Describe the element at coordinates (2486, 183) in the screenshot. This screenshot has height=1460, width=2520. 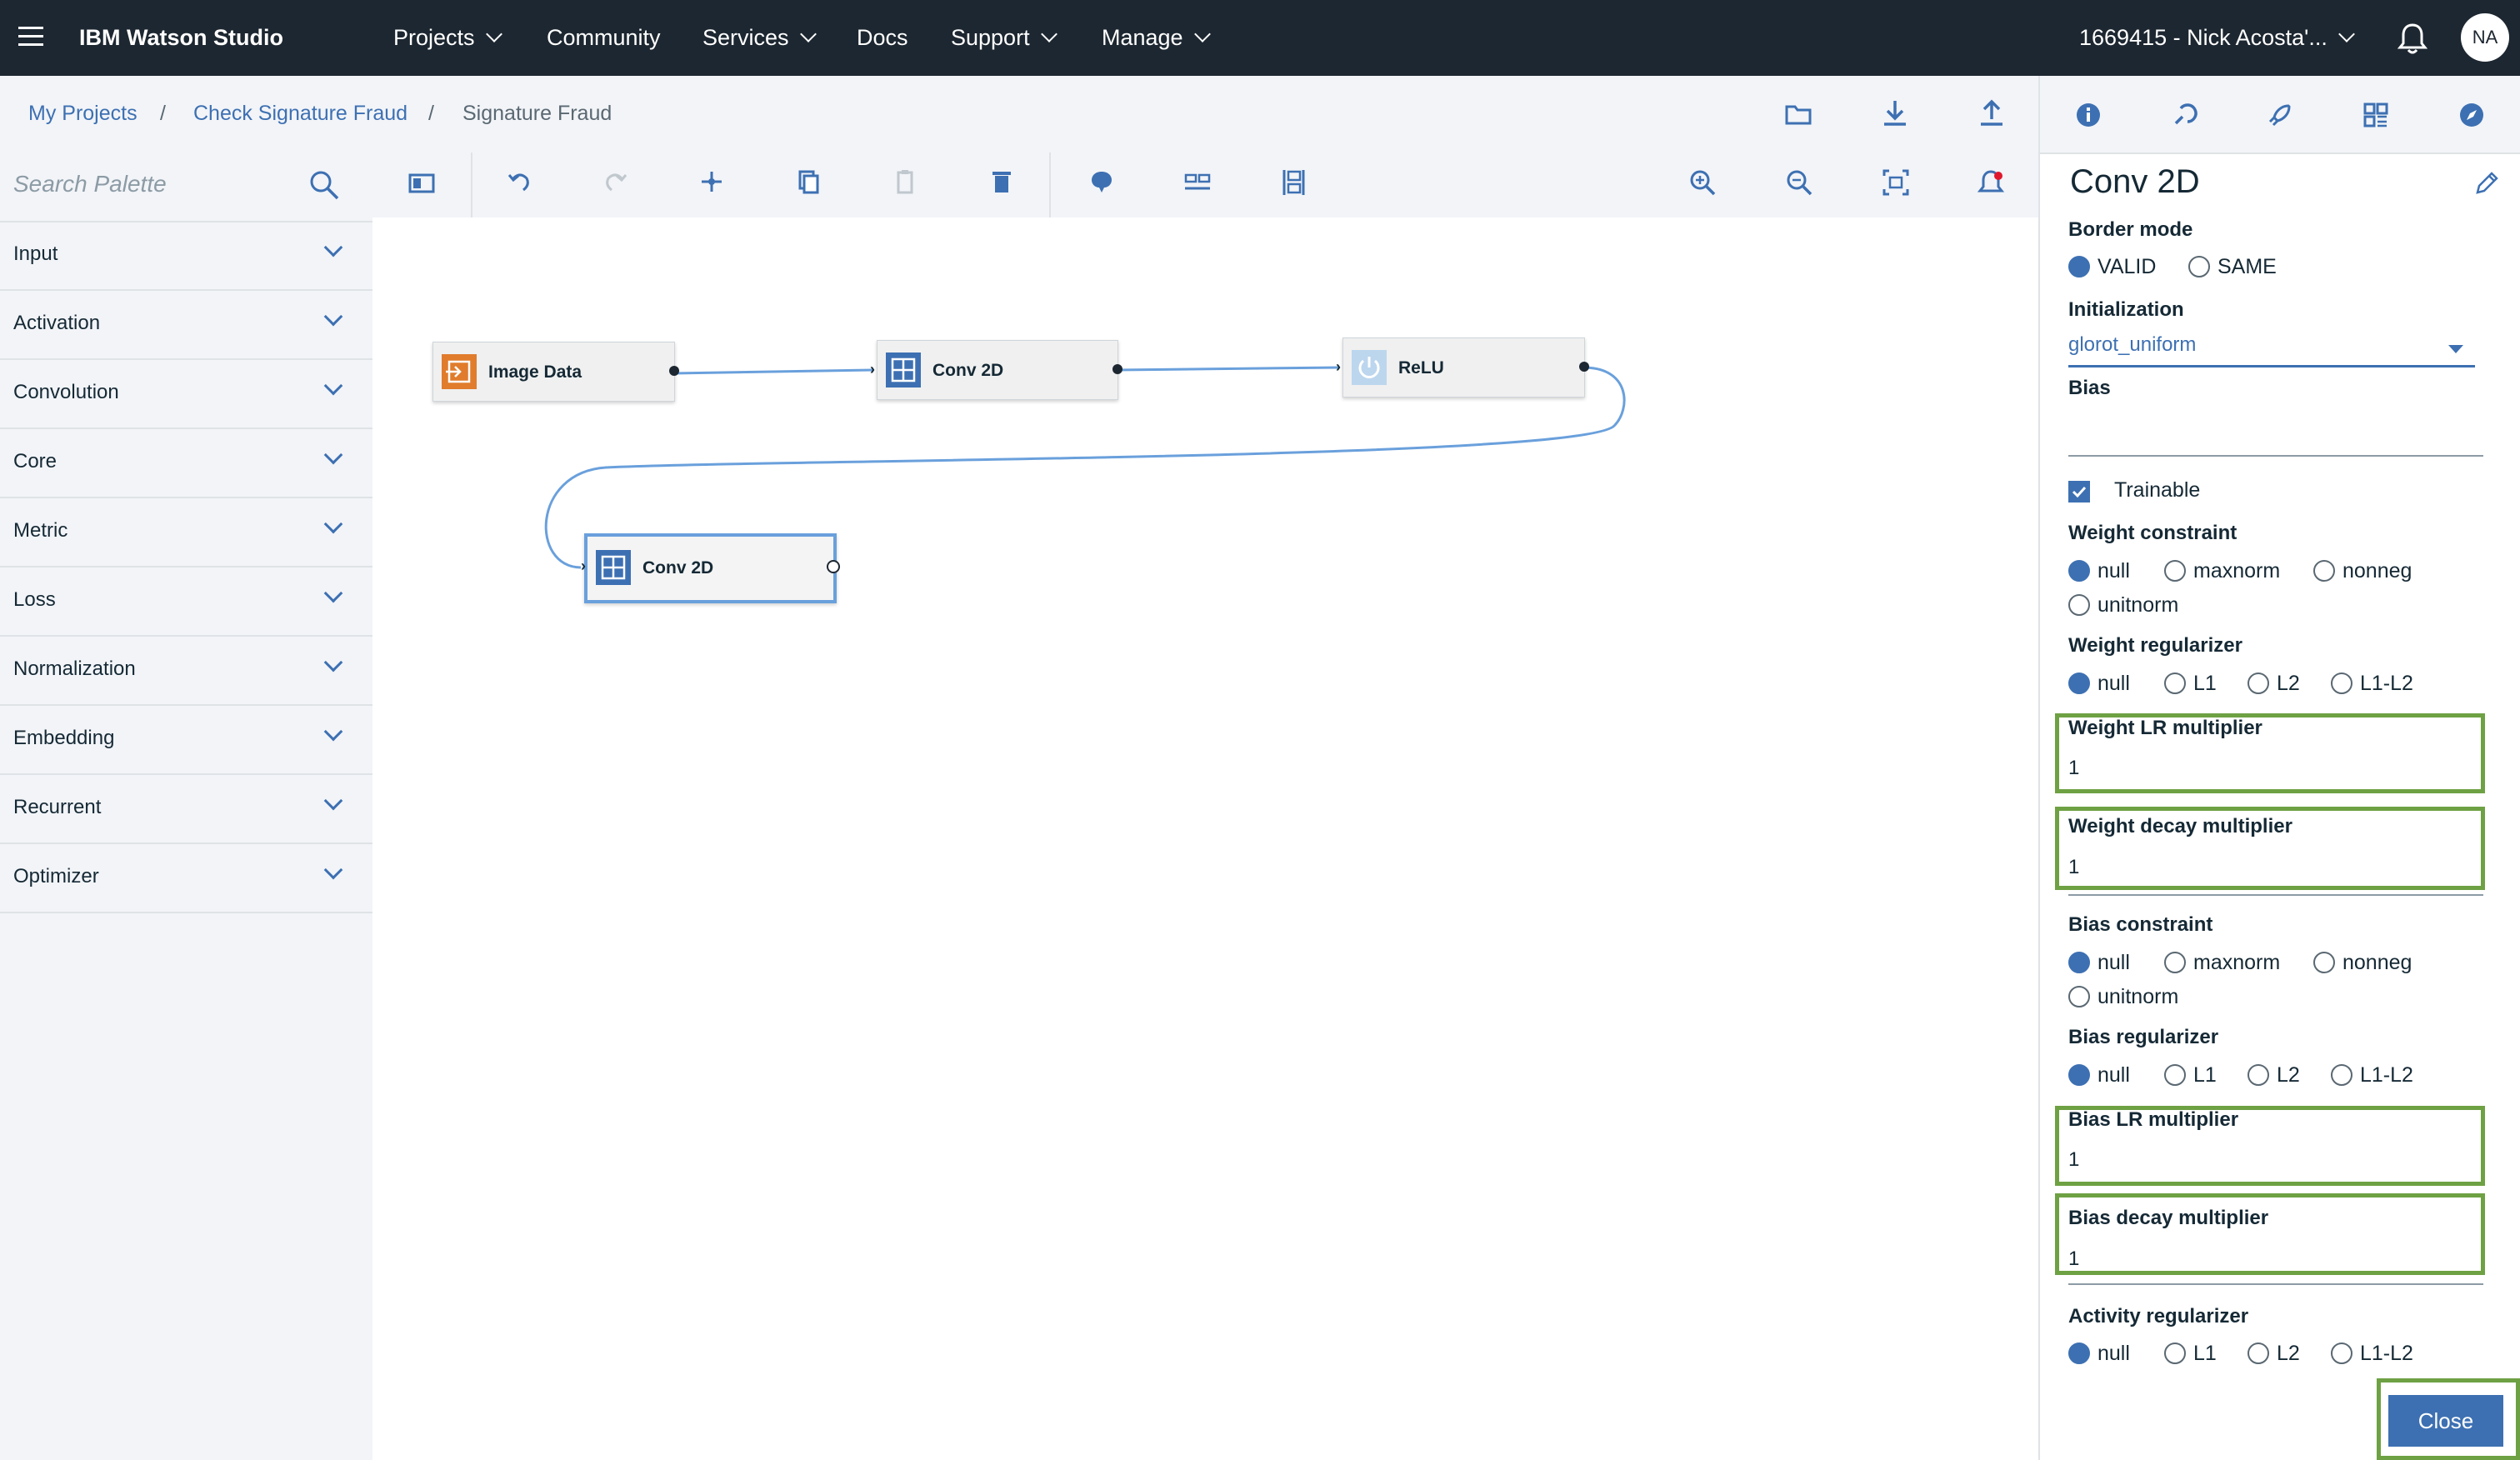
I see `edit-pencil-icon` at that location.